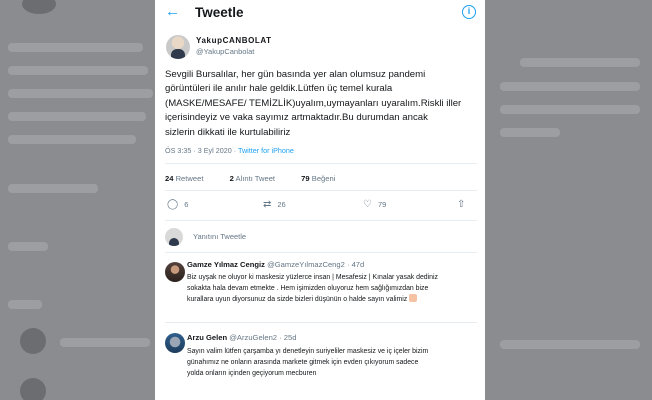 The height and width of the screenshot is (400, 652). What do you see at coordinates (320, 206) in the screenshot?
I see `tweet-actions: ◯ 6 ⇄ 26 ♡ 79 ⇧` at bounding box center [320, 206].